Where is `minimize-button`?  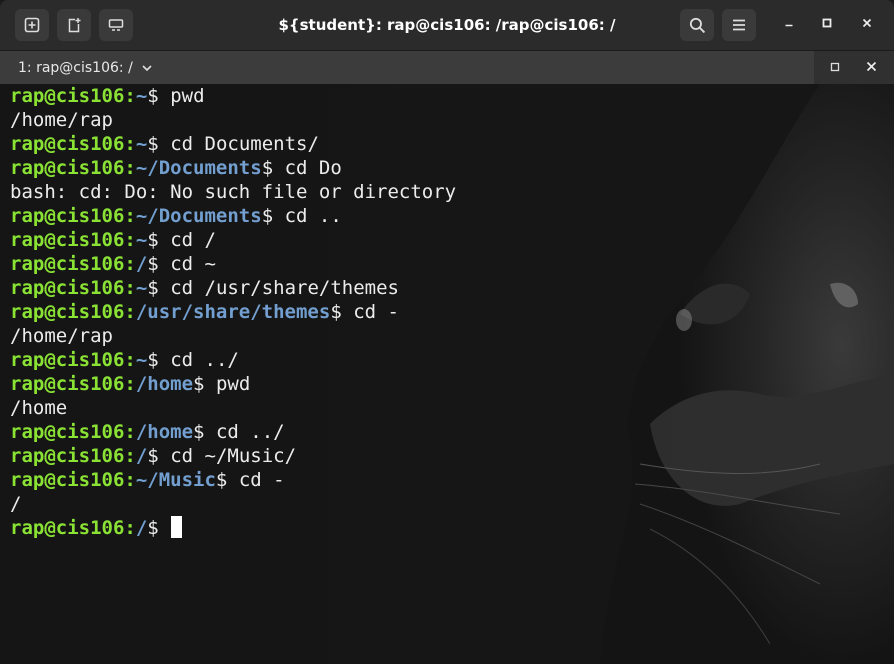
minimize-button is located at coordinates (789, 25).